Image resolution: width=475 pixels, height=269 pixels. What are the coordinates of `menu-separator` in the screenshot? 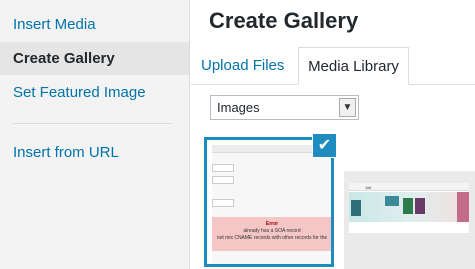 It's located at (92, 123).